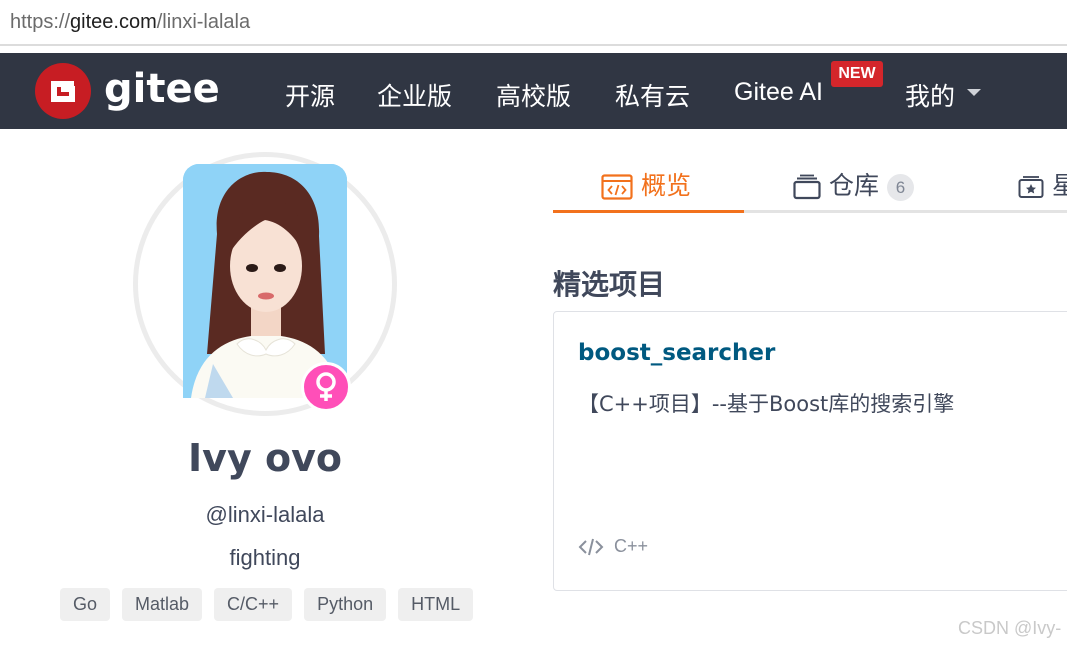  Describe the element at coordinates (807, 187) in the screenshot. I see `repository-icon` at that location.